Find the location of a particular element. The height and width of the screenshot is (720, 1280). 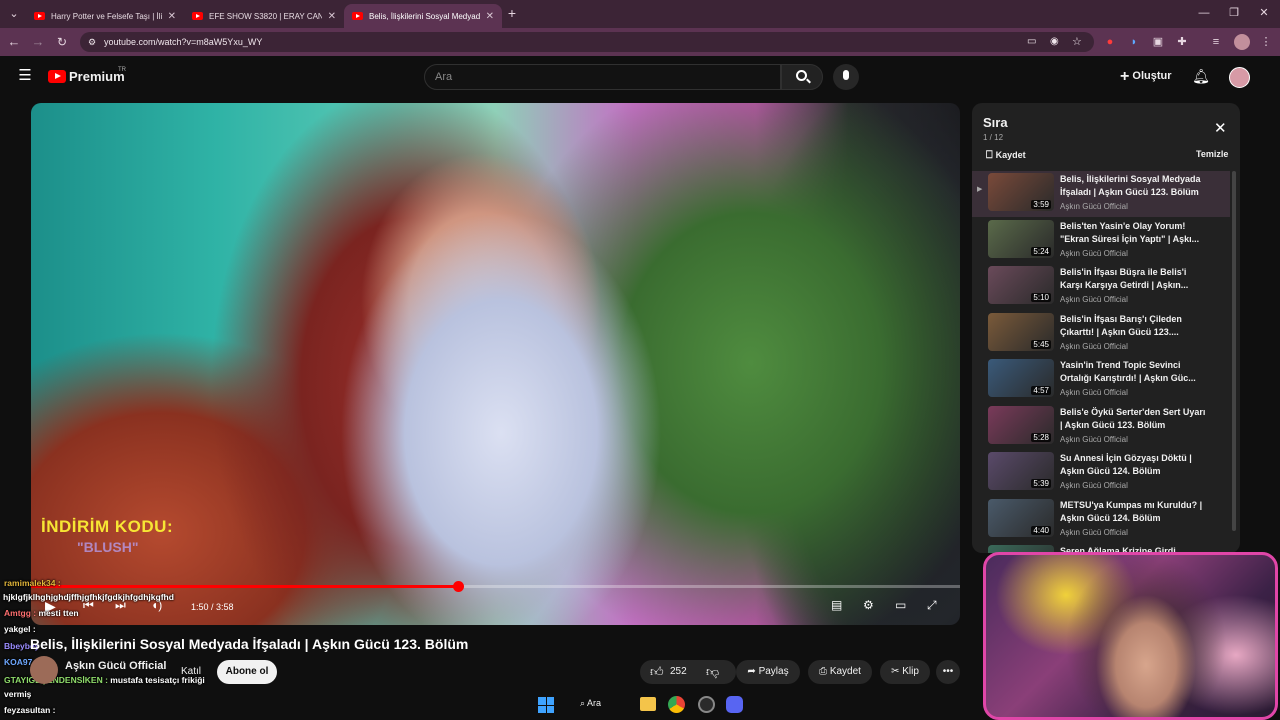

browser-menu-icon: ⋮ is located at coordinates (1266, 42).